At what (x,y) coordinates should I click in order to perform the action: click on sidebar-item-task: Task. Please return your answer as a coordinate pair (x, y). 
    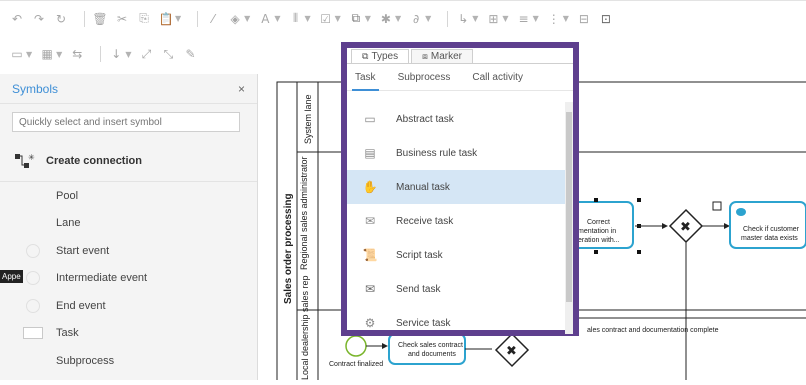
    Looking at the image, I should click on (128, 334).